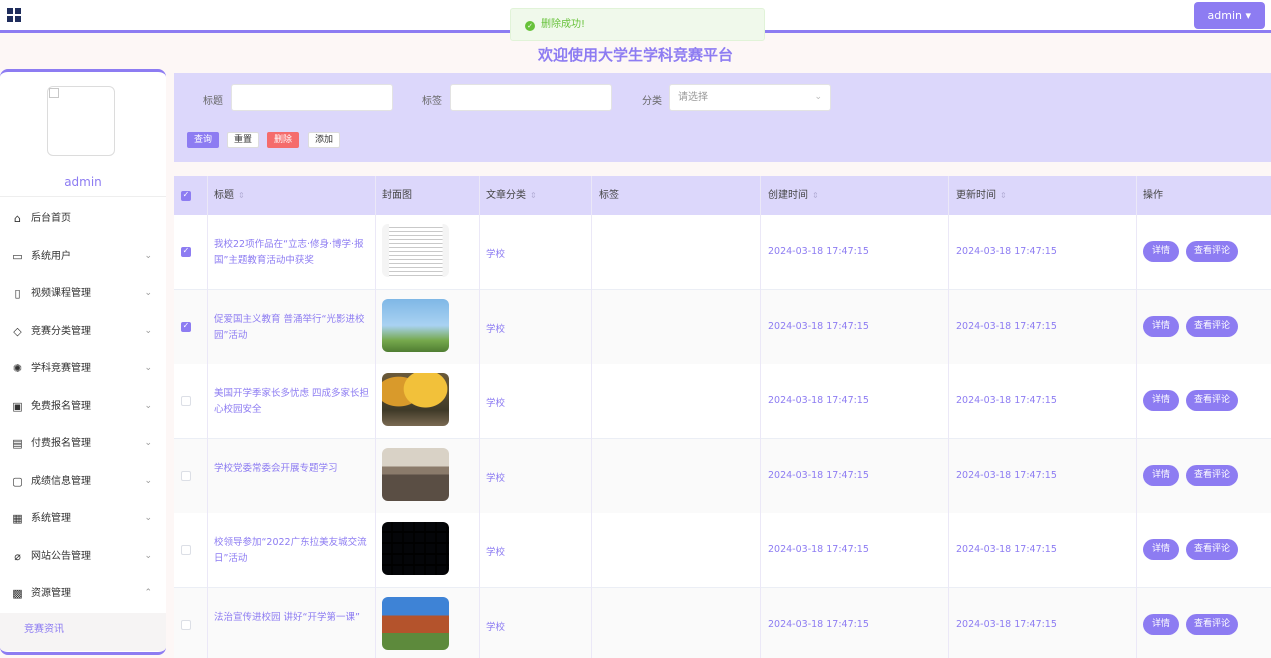 This screenshot has width=1271, height=658. What do you see at coordinates (83, 407) in the screenshot?
I see `sidebar-item: ▣ 免费报名管理 ⌄` at bounding box center [83, 407].